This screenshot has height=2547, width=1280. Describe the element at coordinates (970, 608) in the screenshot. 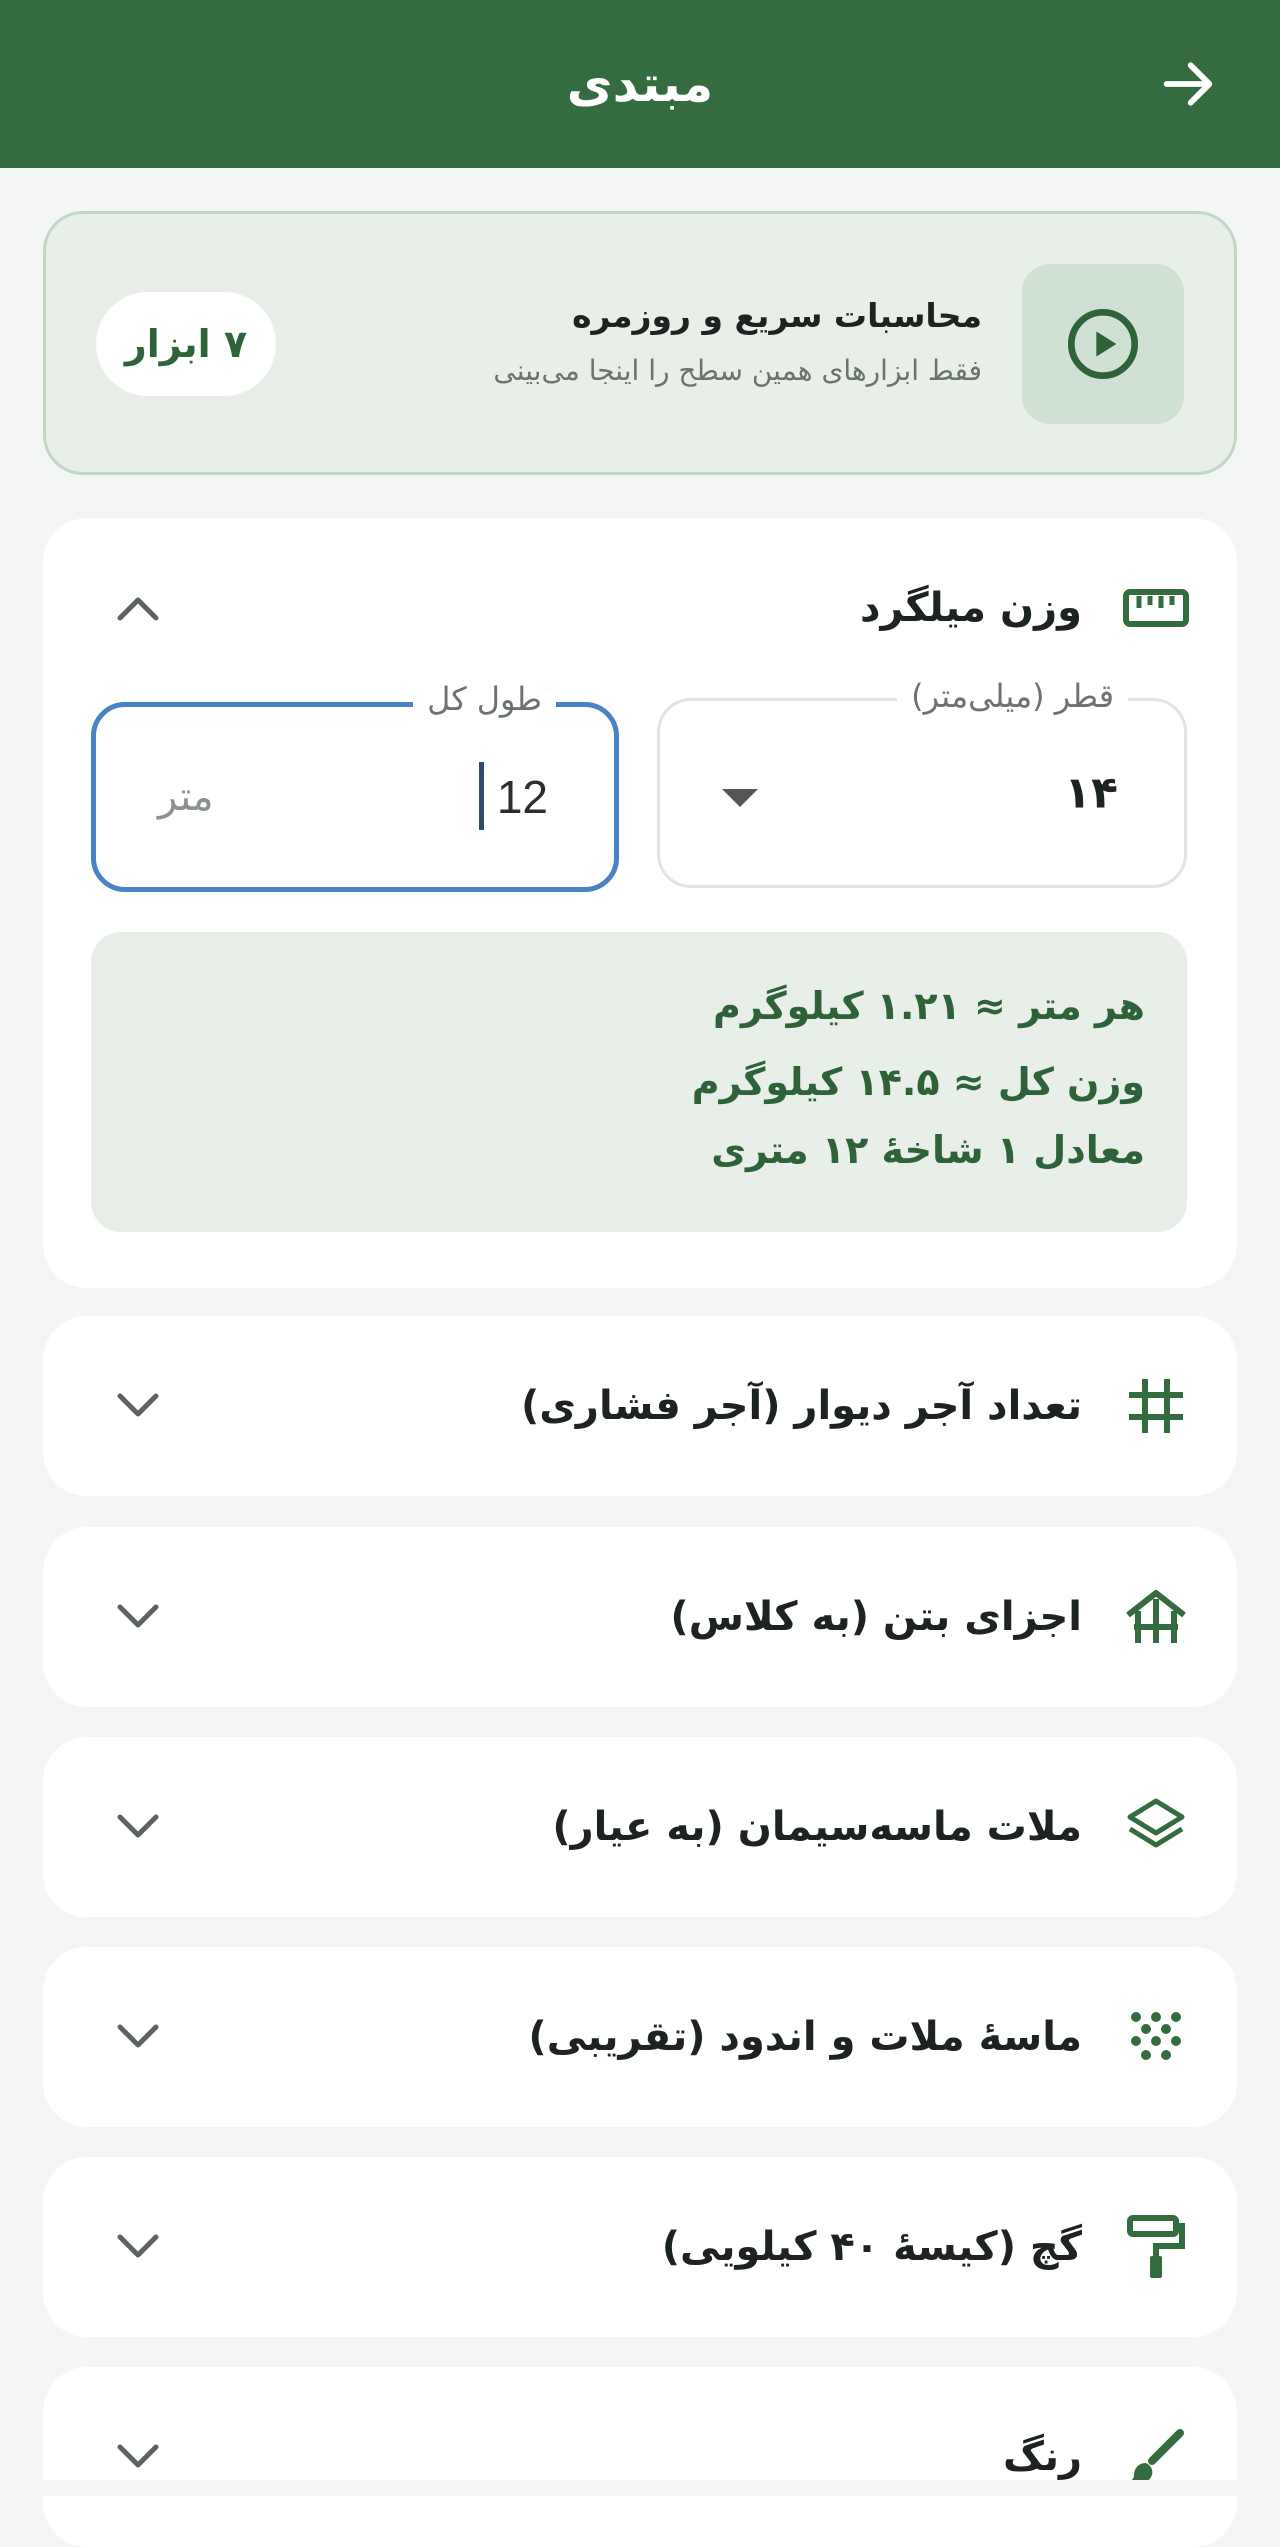

I see `tool-title: وزن میلگرد` at that location.